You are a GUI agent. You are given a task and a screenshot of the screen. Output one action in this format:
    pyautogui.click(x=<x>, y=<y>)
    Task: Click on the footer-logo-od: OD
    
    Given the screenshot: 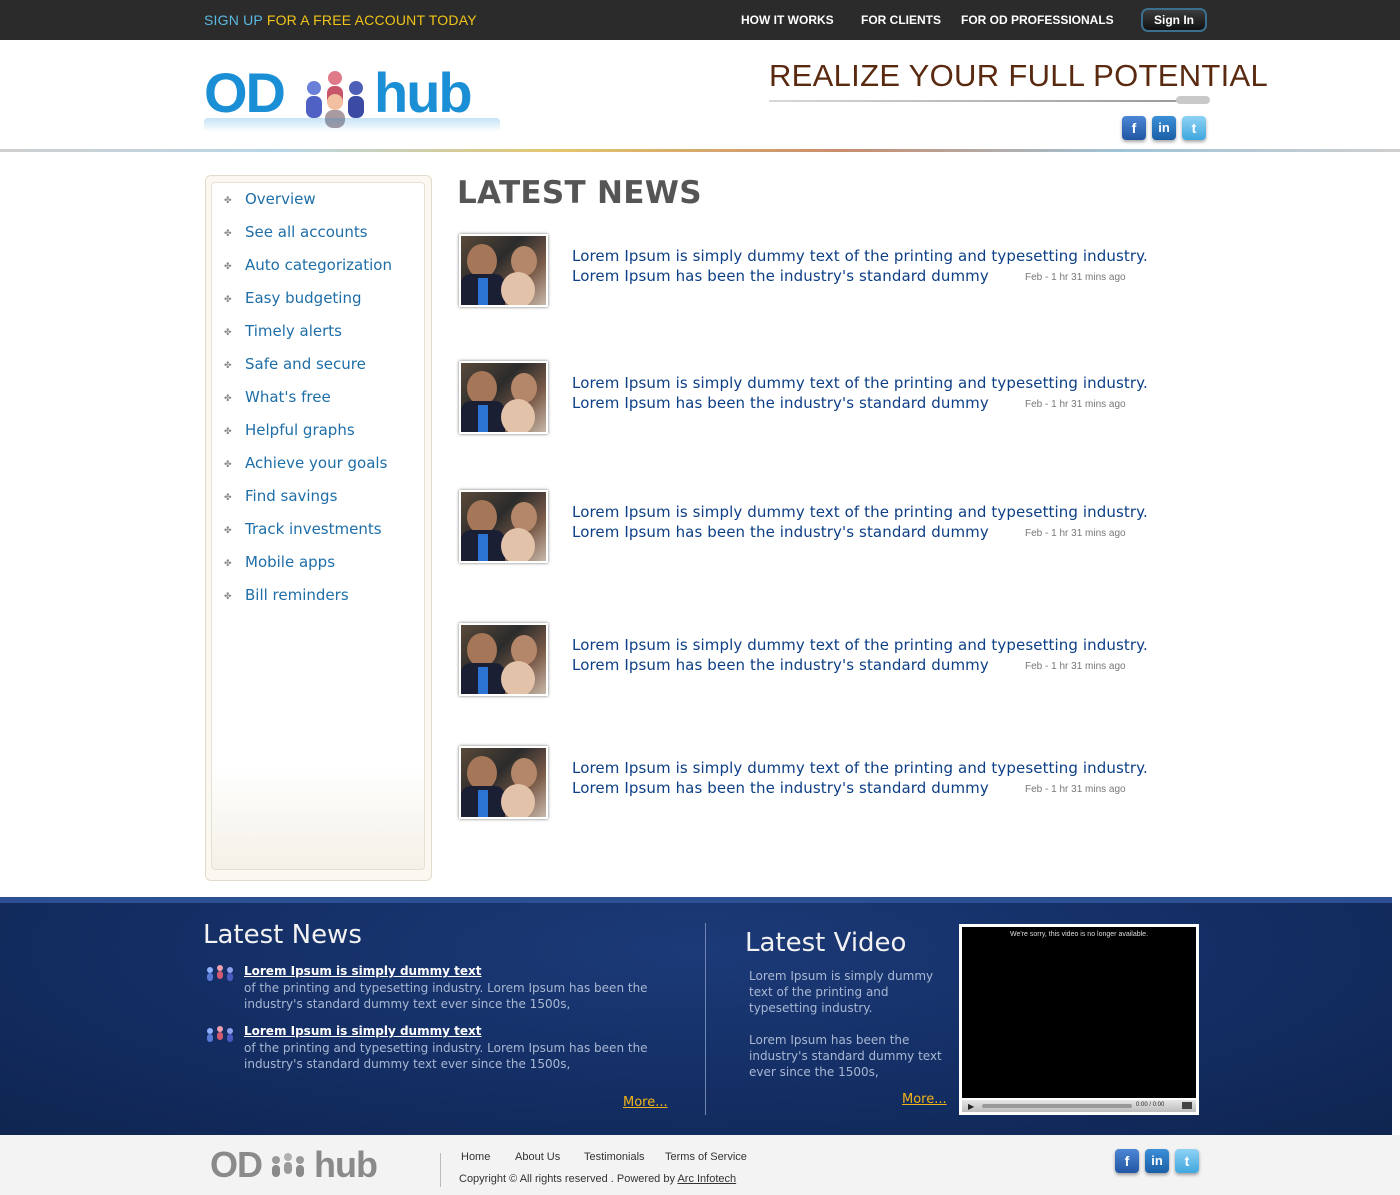 What is the action you would take?
    pyautogui.click(x=236, y=1164)
    